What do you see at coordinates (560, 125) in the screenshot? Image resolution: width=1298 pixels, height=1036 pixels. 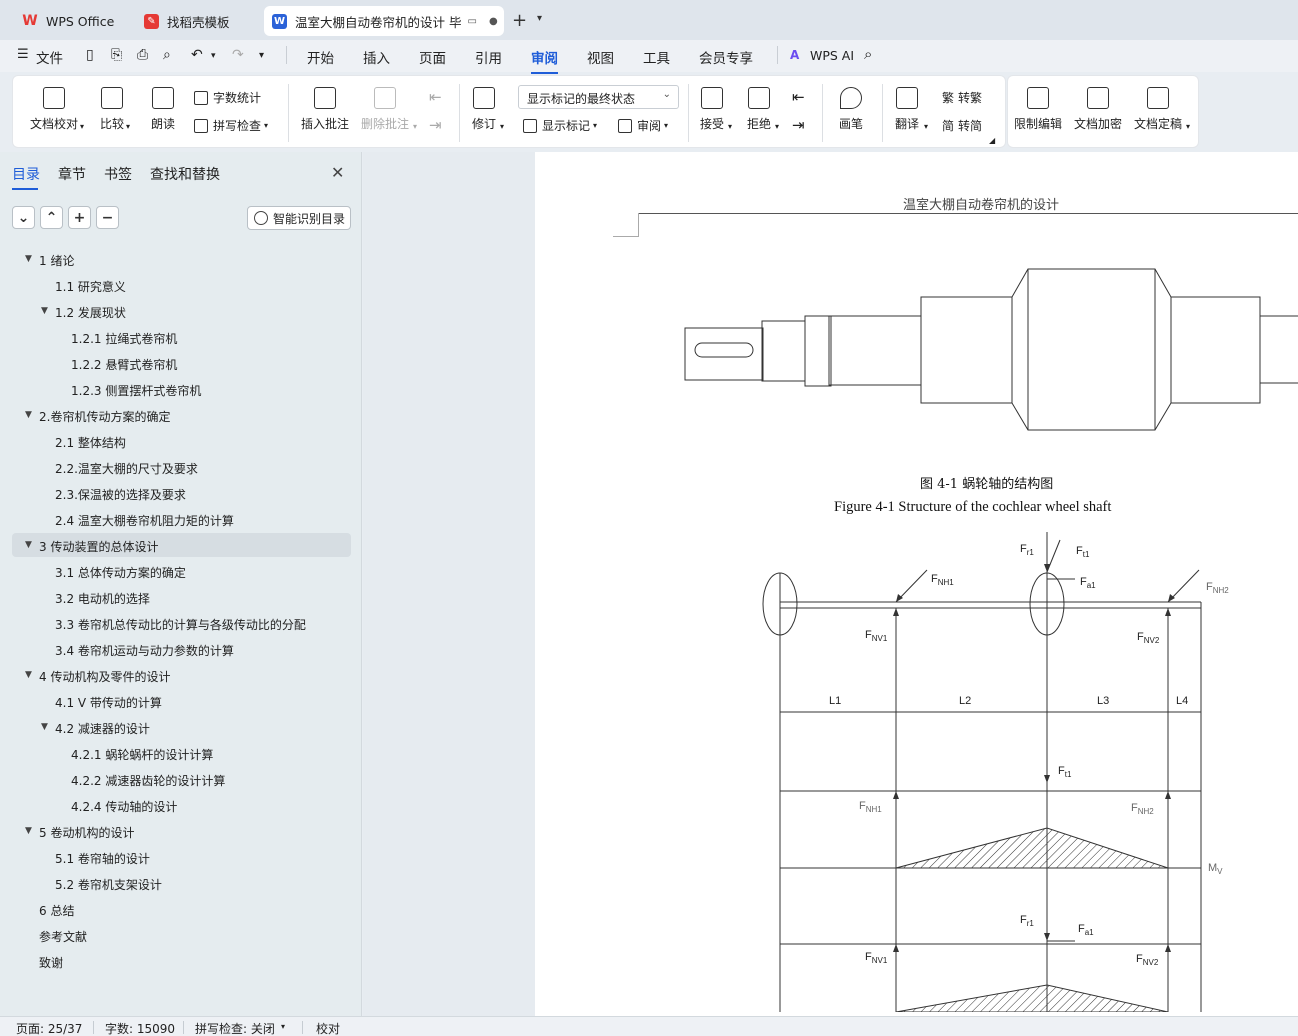 I see `show-markup-button: 显示标记 ▾` at bounding box center [560, 125].